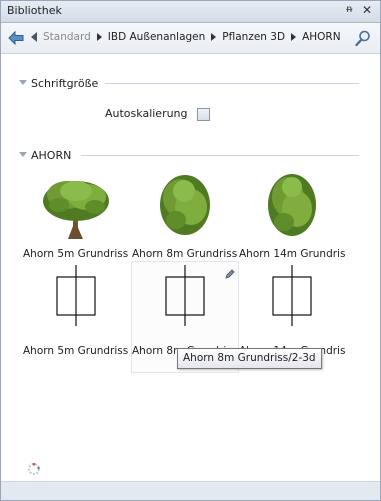  I want to click on close-icon: ✕, so click(367, 10).